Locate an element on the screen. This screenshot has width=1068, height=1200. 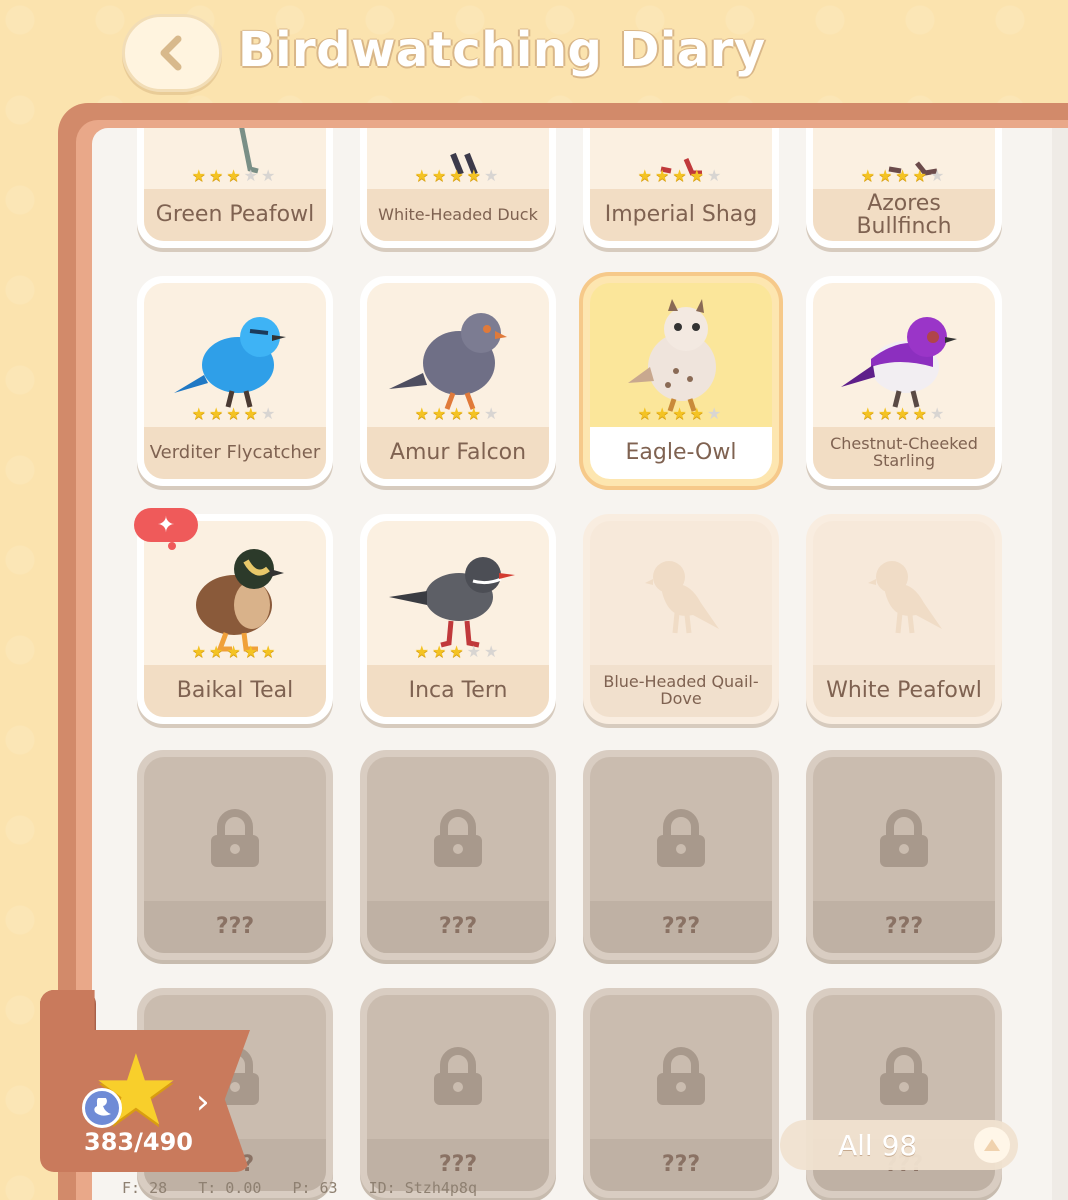
bird-badge-icon is located at coordinates (102, 1108).